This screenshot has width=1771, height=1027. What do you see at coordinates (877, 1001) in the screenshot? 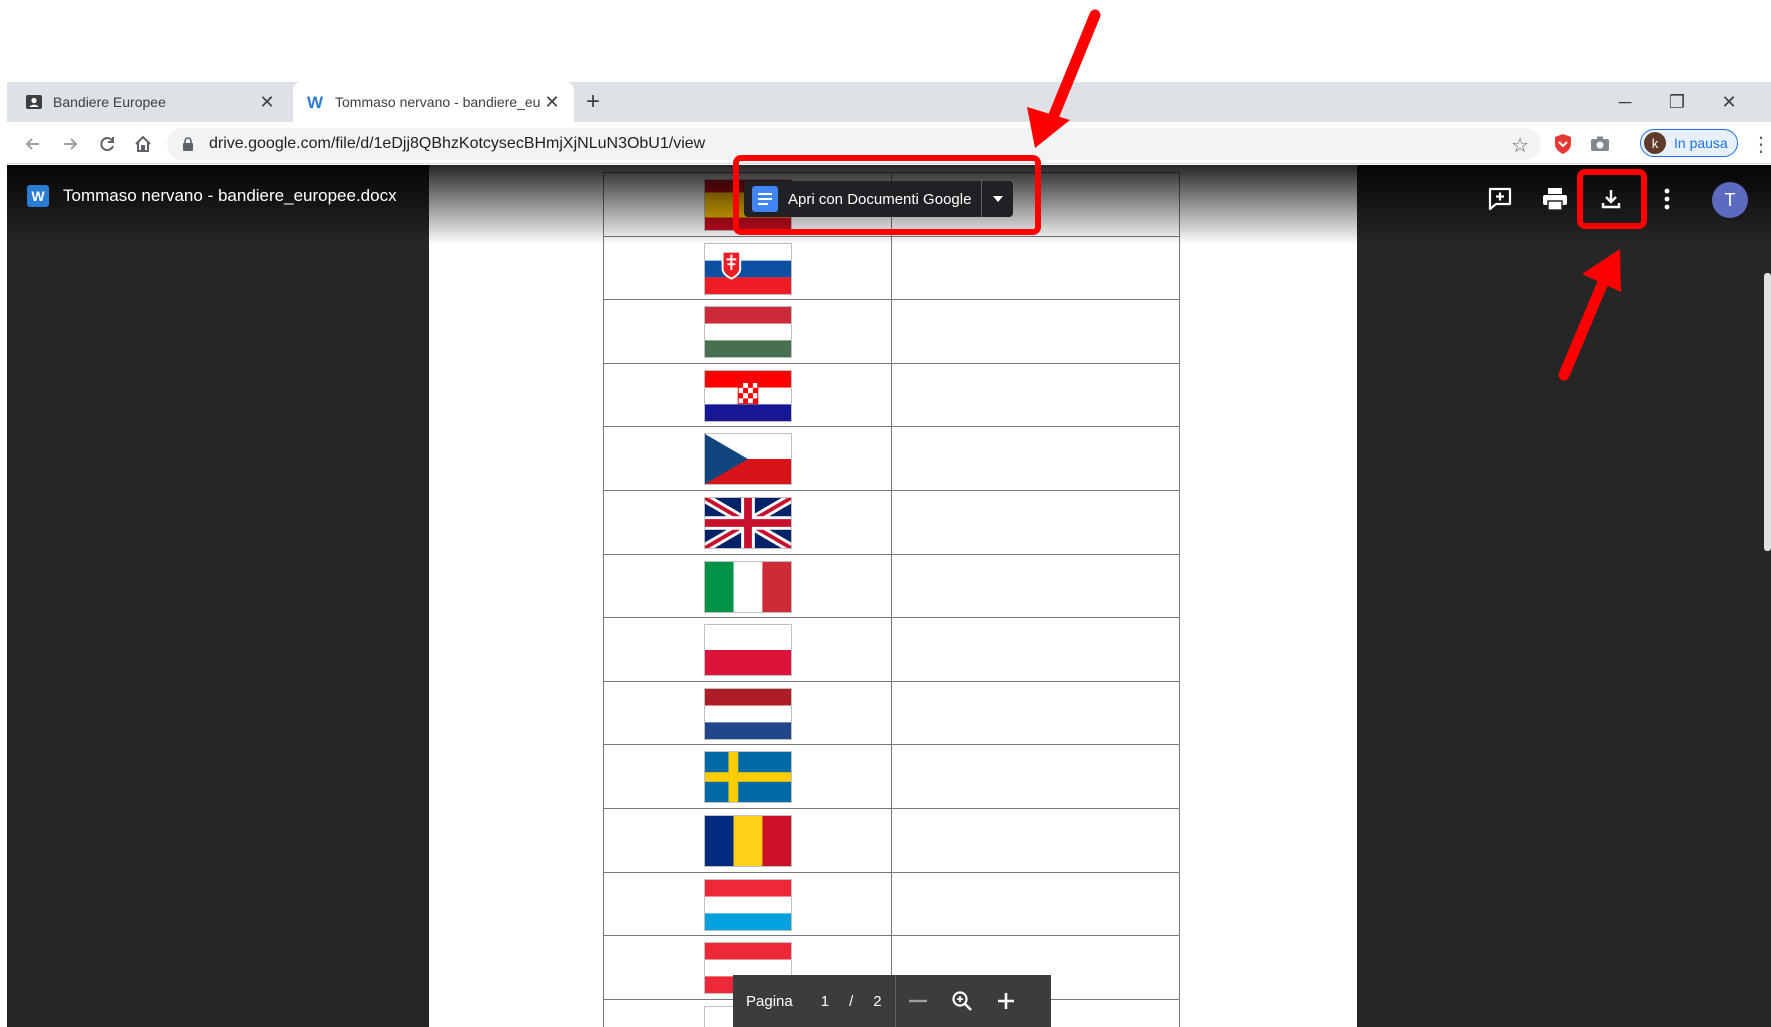
I see `total-pages: 2` at bounding box center [877, 1001].